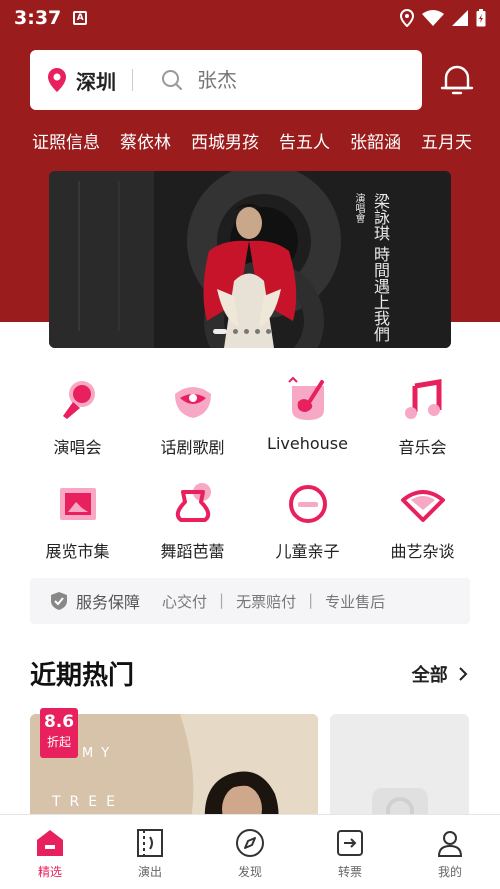 This screenshot has width=500, height=889. What do you see at coordinates (307, 504) in the screenshot?
I see `kid-icon` at bounding box center [307, 504].